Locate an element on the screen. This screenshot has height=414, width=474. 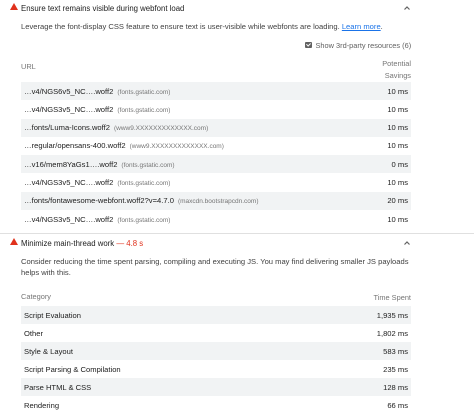
url-text: …v16/mem8YaGs1….woff2 is located at coordinates (71, 164).